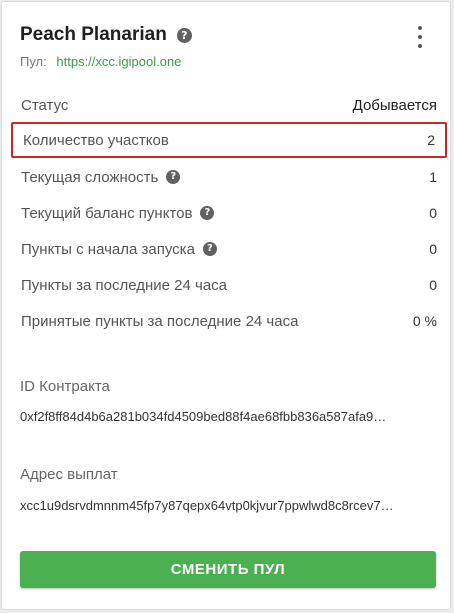 This screenshot has height=613, width=454. I want to click on pool-url-link: https://xcc.igipool.one, so click(118, 61).